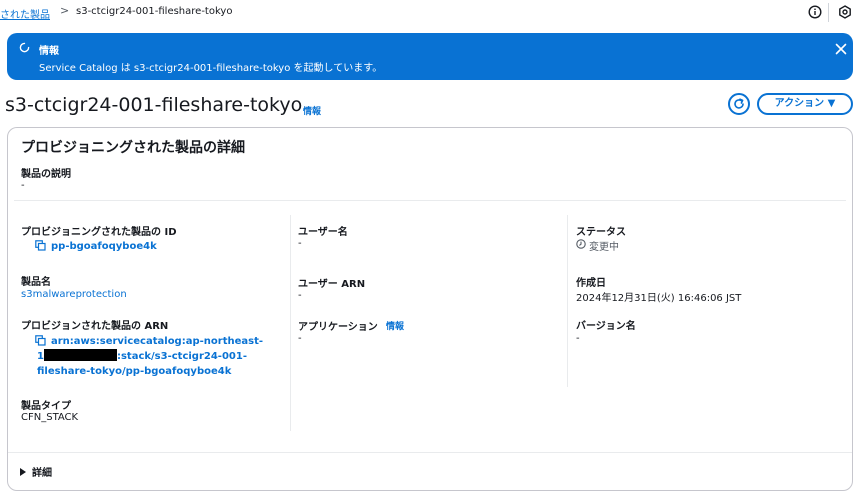  What do you see at coordinates (300, 243) in the screenshot?
I see `username-value: -` at bounding box center [300, 243].